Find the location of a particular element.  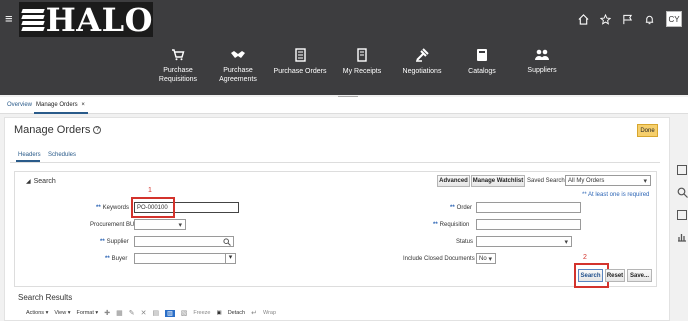

tab-label: Manage Orders is located at coordinates (57, 105).